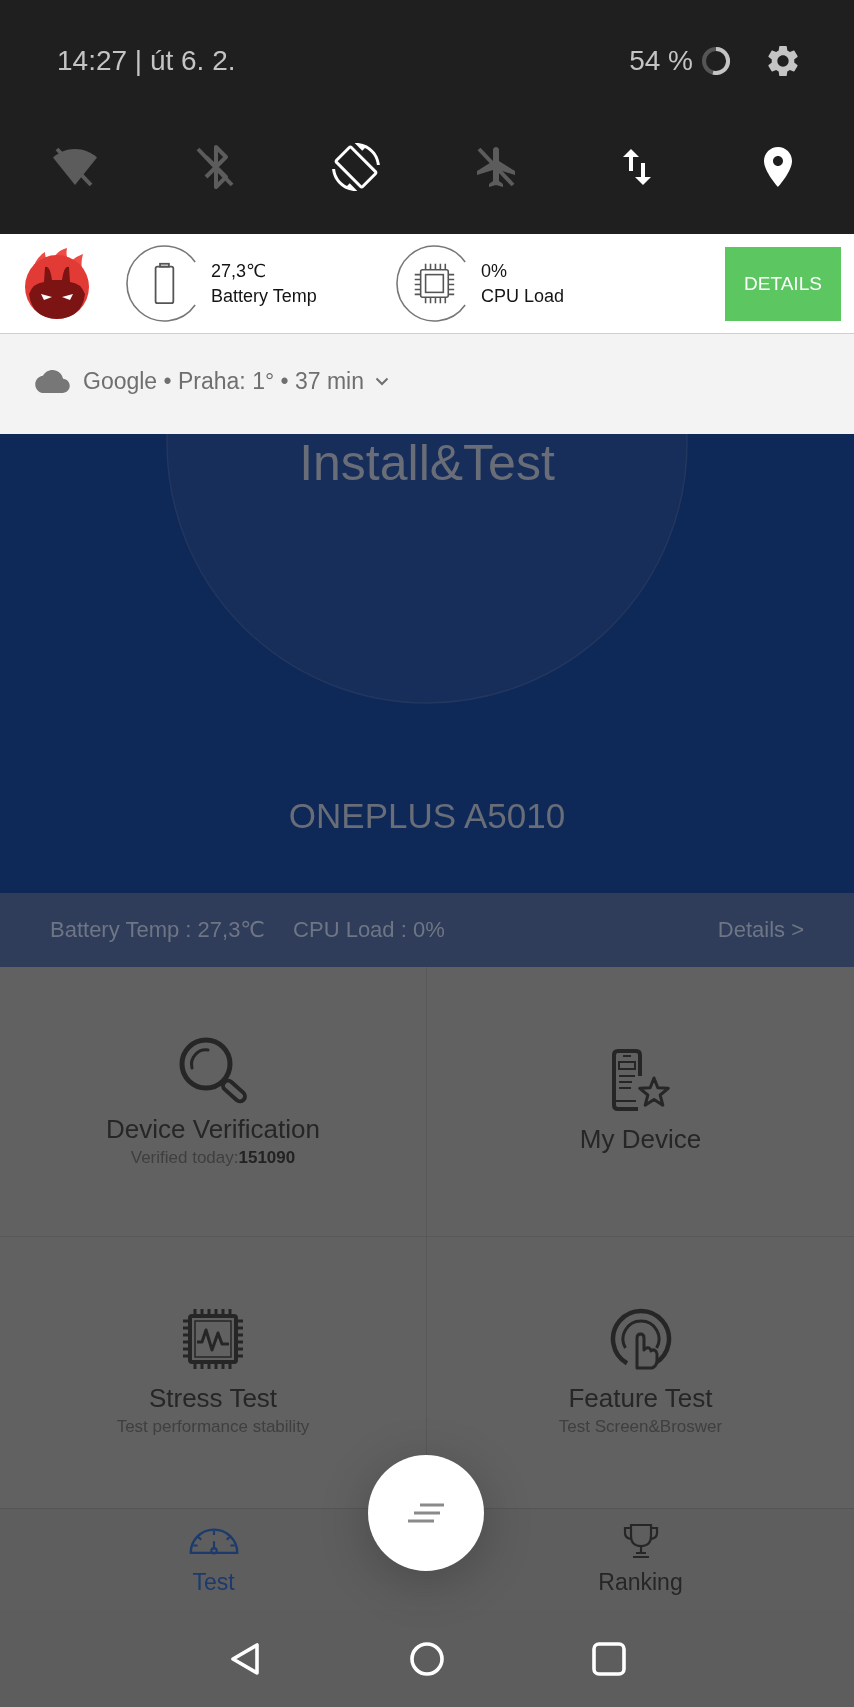 Image resolution: width=854 pixels, height=1707 pixels. I want to click on datetime-text: 14:27 | út 6. 2., so click(146, 61).